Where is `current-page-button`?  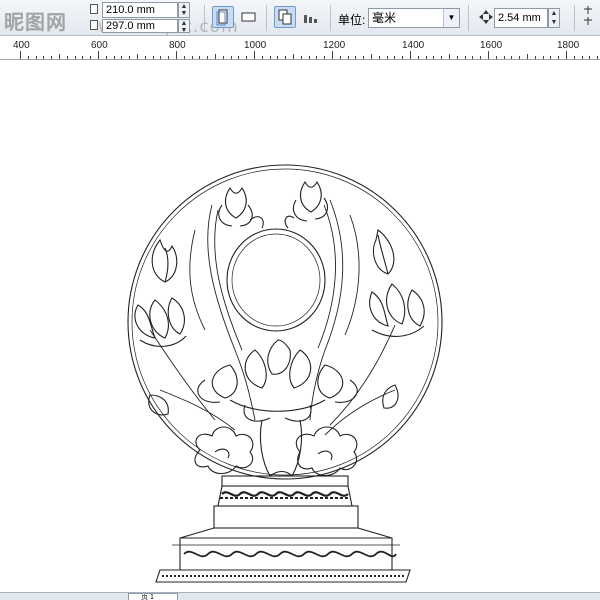 current-page-button is located at coordinates (311, 17).